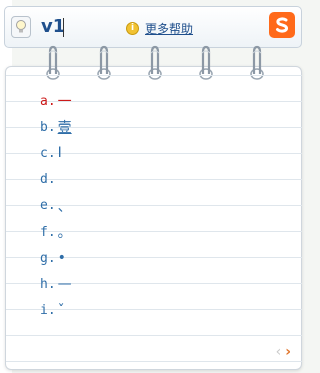 The width and height of the screenshot is (320, 373). I want to click on candidate-item: e.、, so click(56, 206).